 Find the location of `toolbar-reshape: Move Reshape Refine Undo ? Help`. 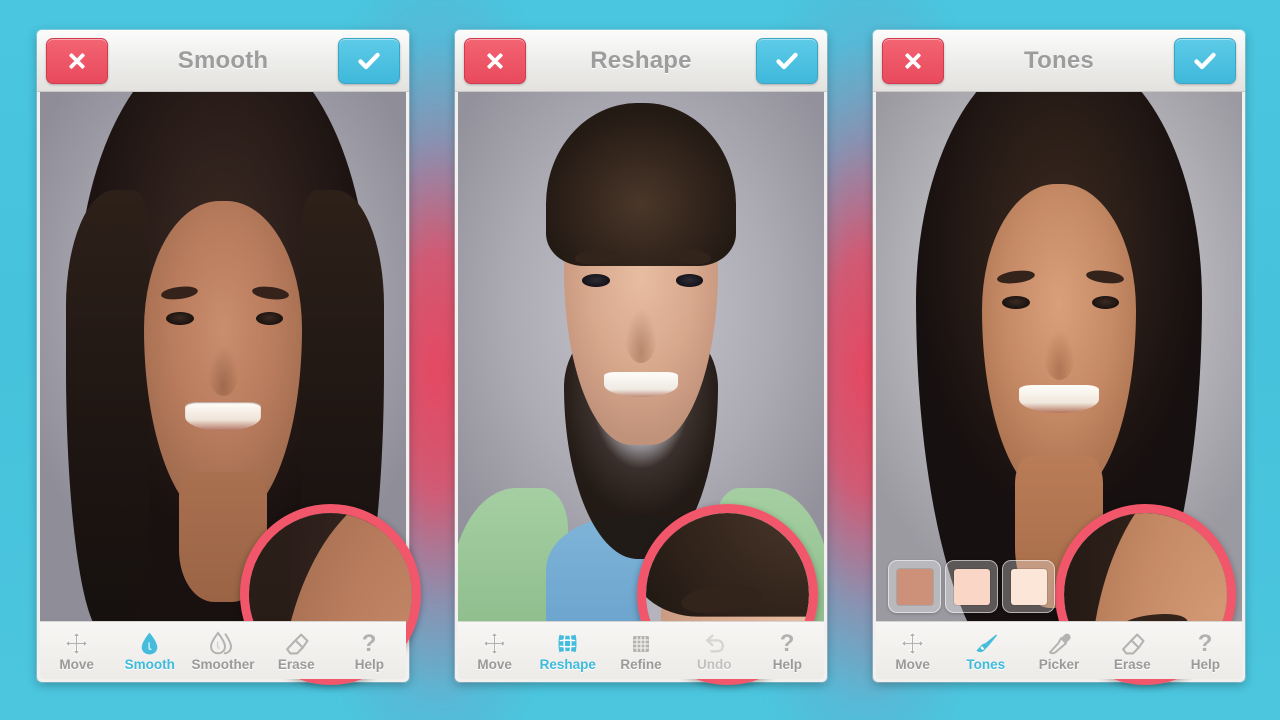

toolbar-reshape: Move Reshape Refine Undo ? Help is located at coordinates (641, 650).